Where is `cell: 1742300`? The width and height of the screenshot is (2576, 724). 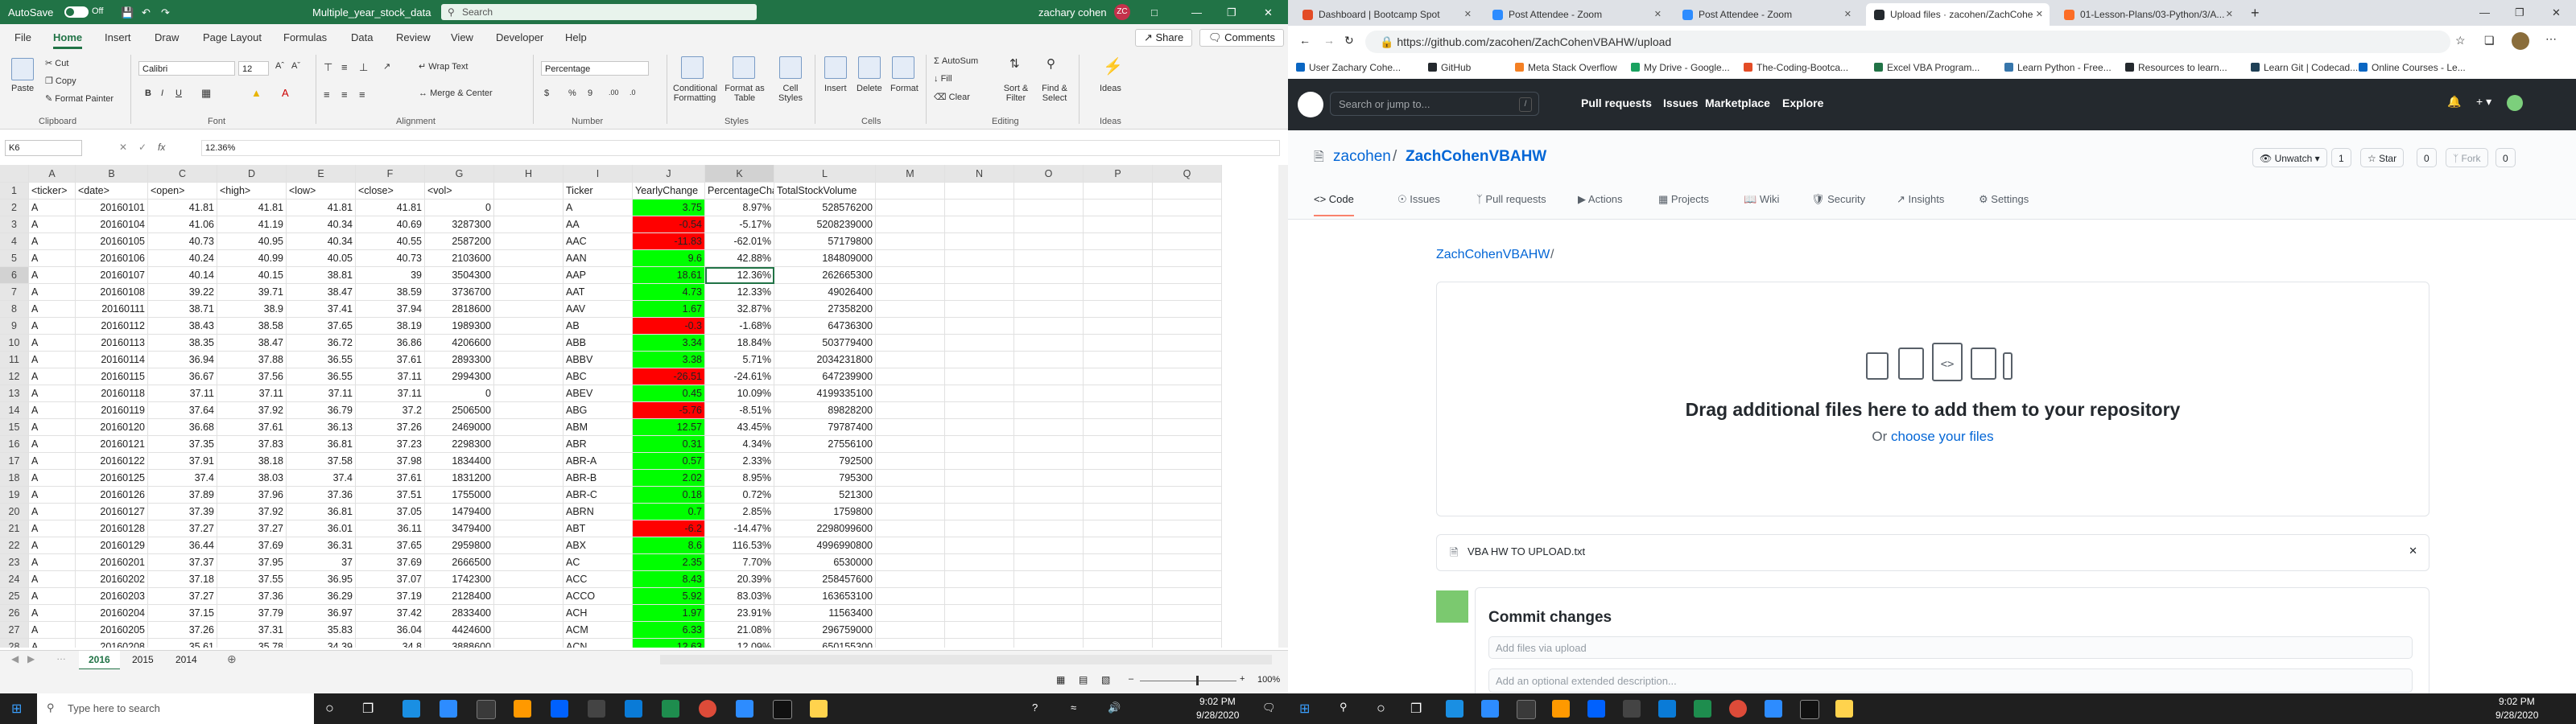
cell: 1742300 is located at coordinates (459, 579).